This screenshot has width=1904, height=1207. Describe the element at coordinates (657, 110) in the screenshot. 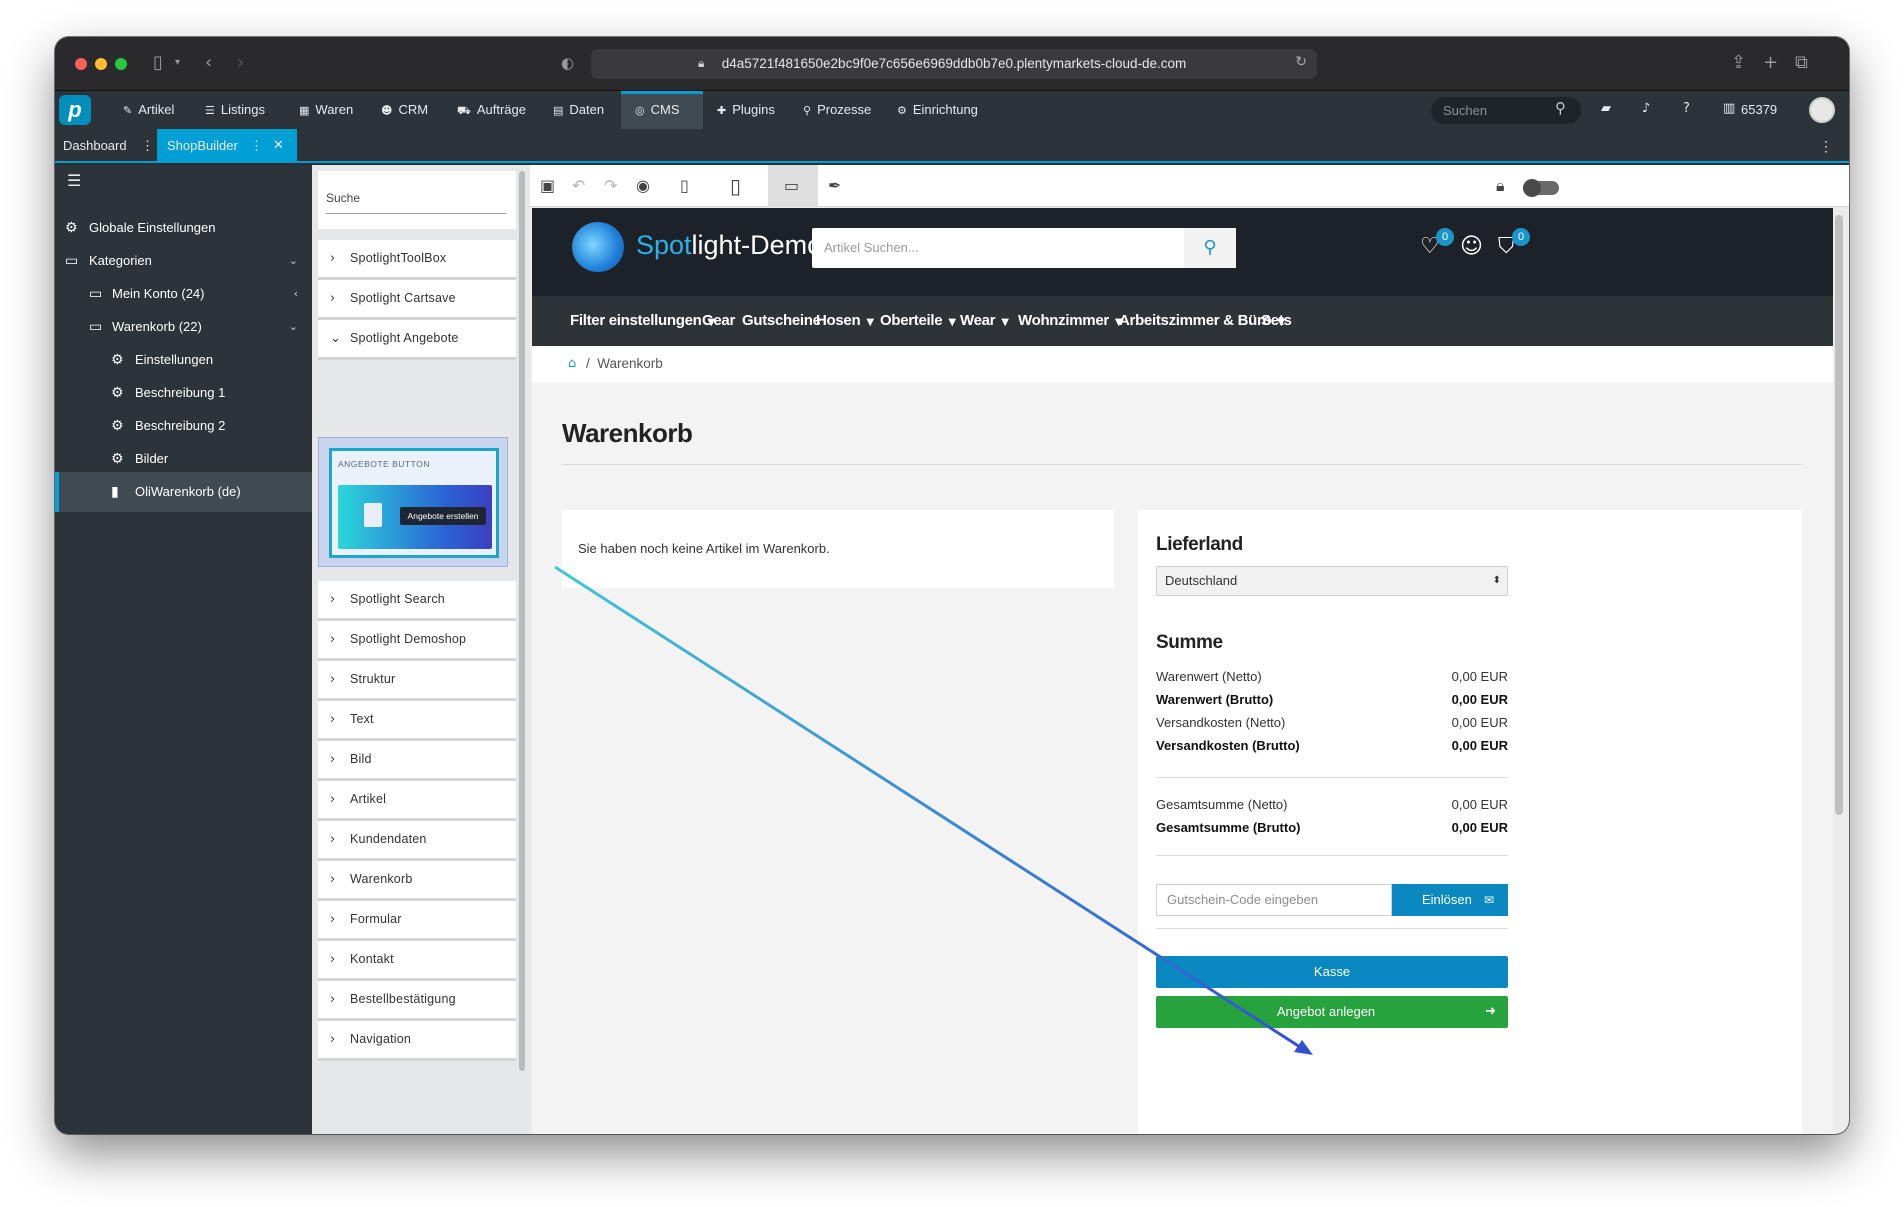

I see `nav-cms: ◎ CMS` at that location.